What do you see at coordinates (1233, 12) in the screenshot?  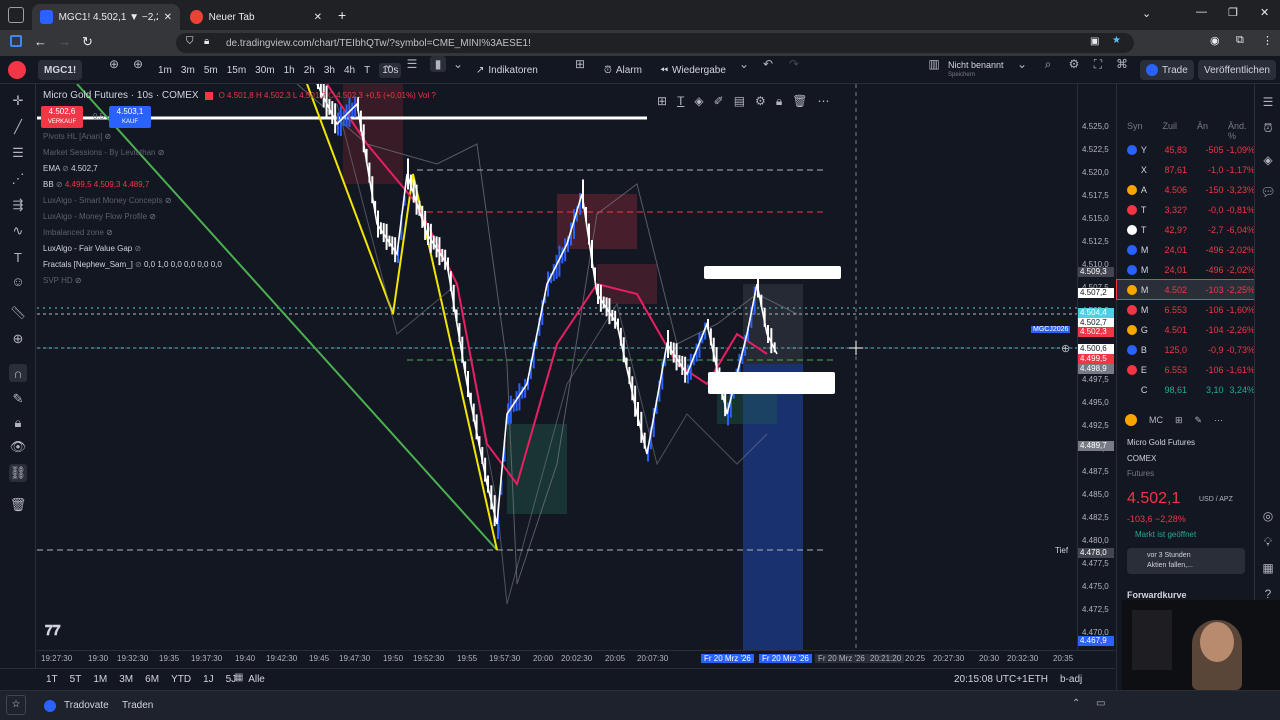 I see `maximize-icon: ❐` at bounding box center [1233, 12].